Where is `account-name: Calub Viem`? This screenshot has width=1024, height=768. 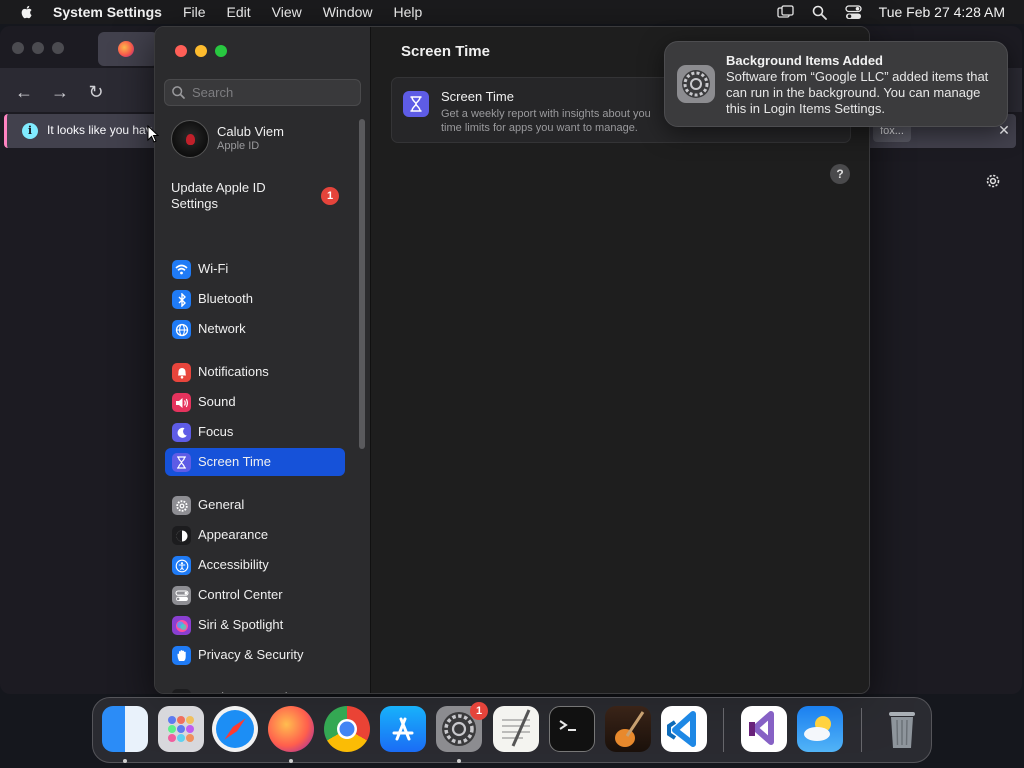
account-name: Calub Viem is located at coordinates (250, 131).